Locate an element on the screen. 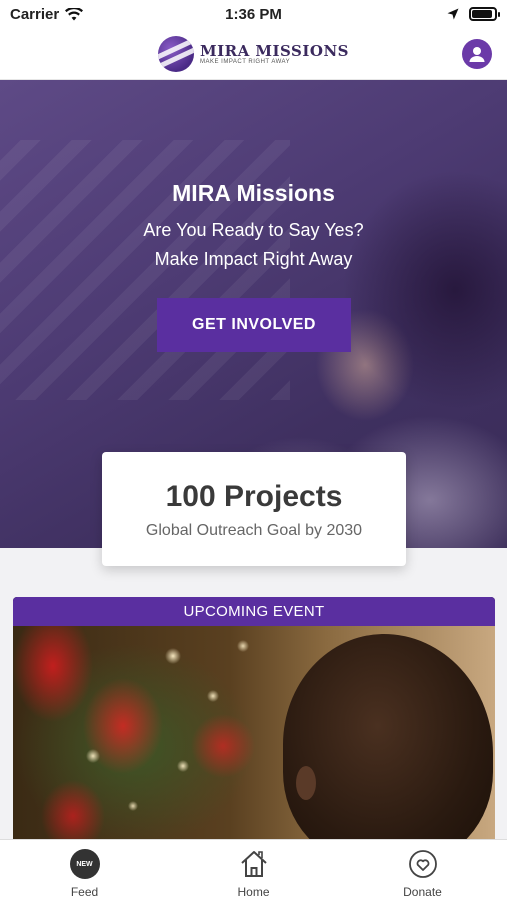 This screenshot has height=900, width=507. tab-bar: NEW Feed Home Donate is located at coordinates (253, 869).